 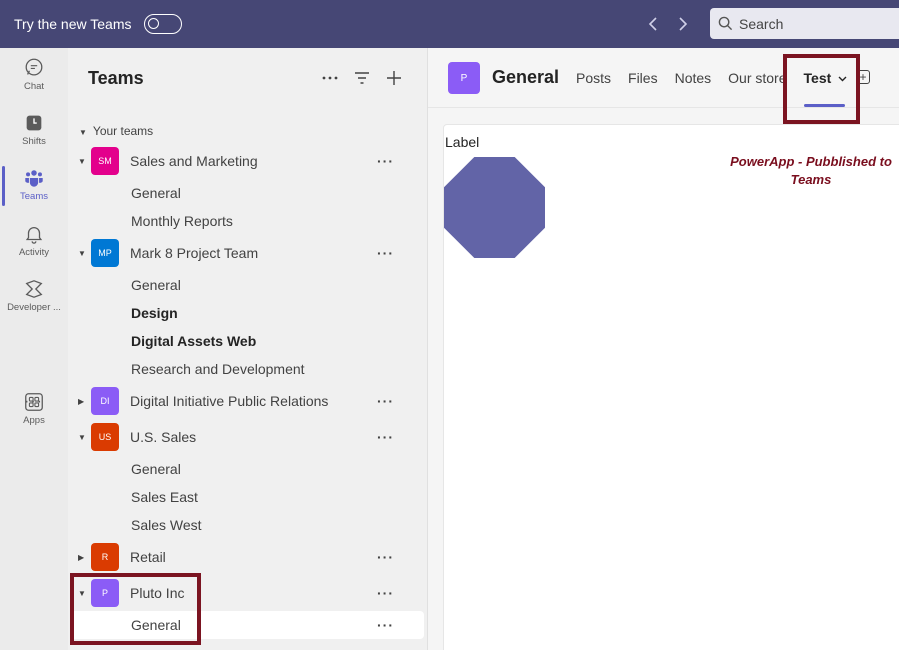 What do you see at coordinates (593, 78) in the screenshot?
I see `tab-posts: Posts` at bounding box center [593, 78].